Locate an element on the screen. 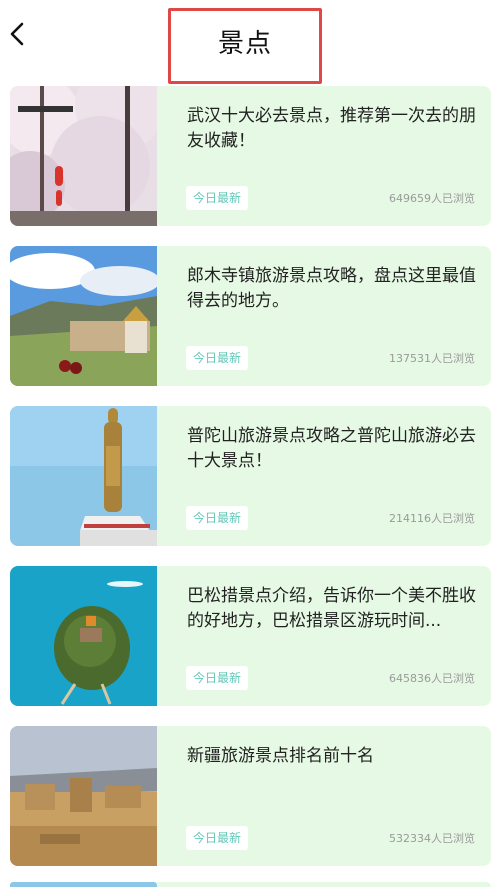 The image size is (494, 887). view-count: 645836人已浏览 is located at coordinates (432, 678).